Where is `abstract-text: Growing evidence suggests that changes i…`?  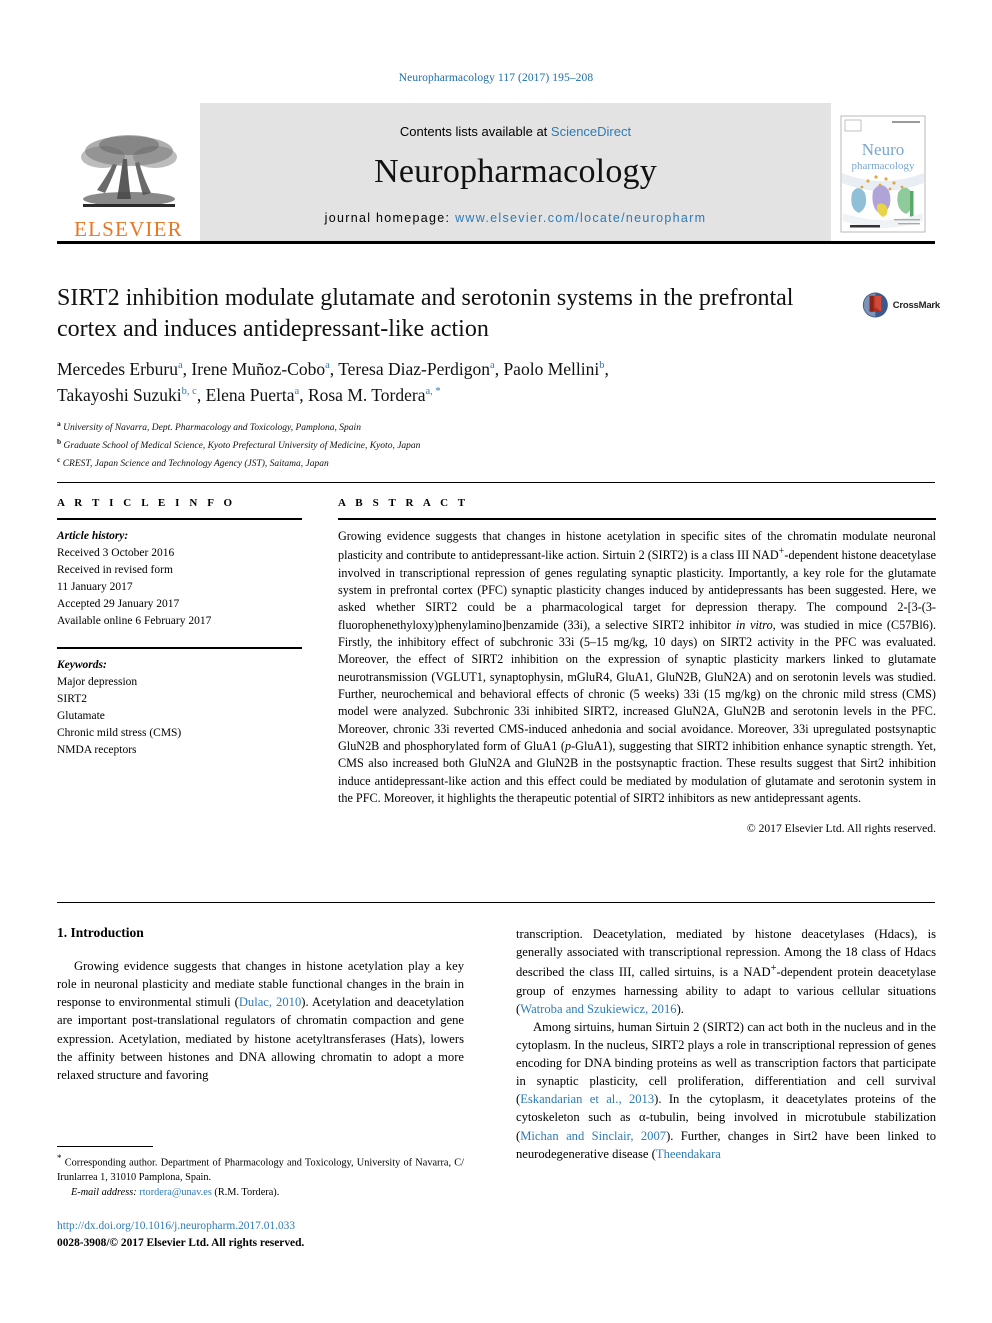
abstract-text: Growing evidence suggests that changes i… is located at coordinates (637, 667).